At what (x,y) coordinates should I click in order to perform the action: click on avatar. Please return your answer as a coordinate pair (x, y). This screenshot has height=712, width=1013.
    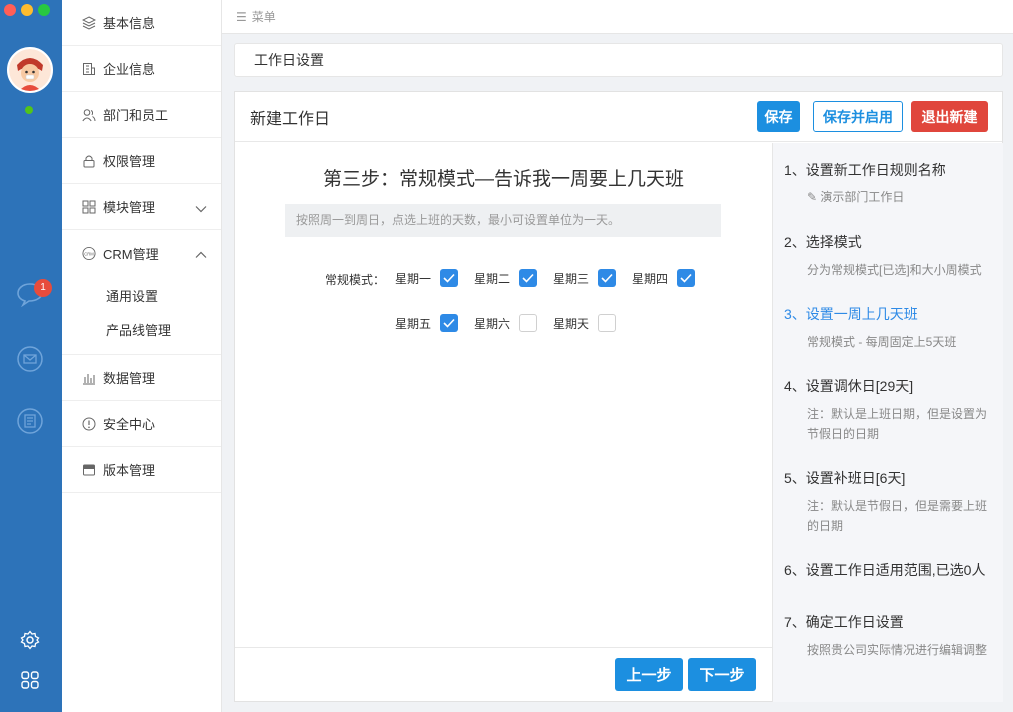
    Looking at the image, I should click on (30, 70).